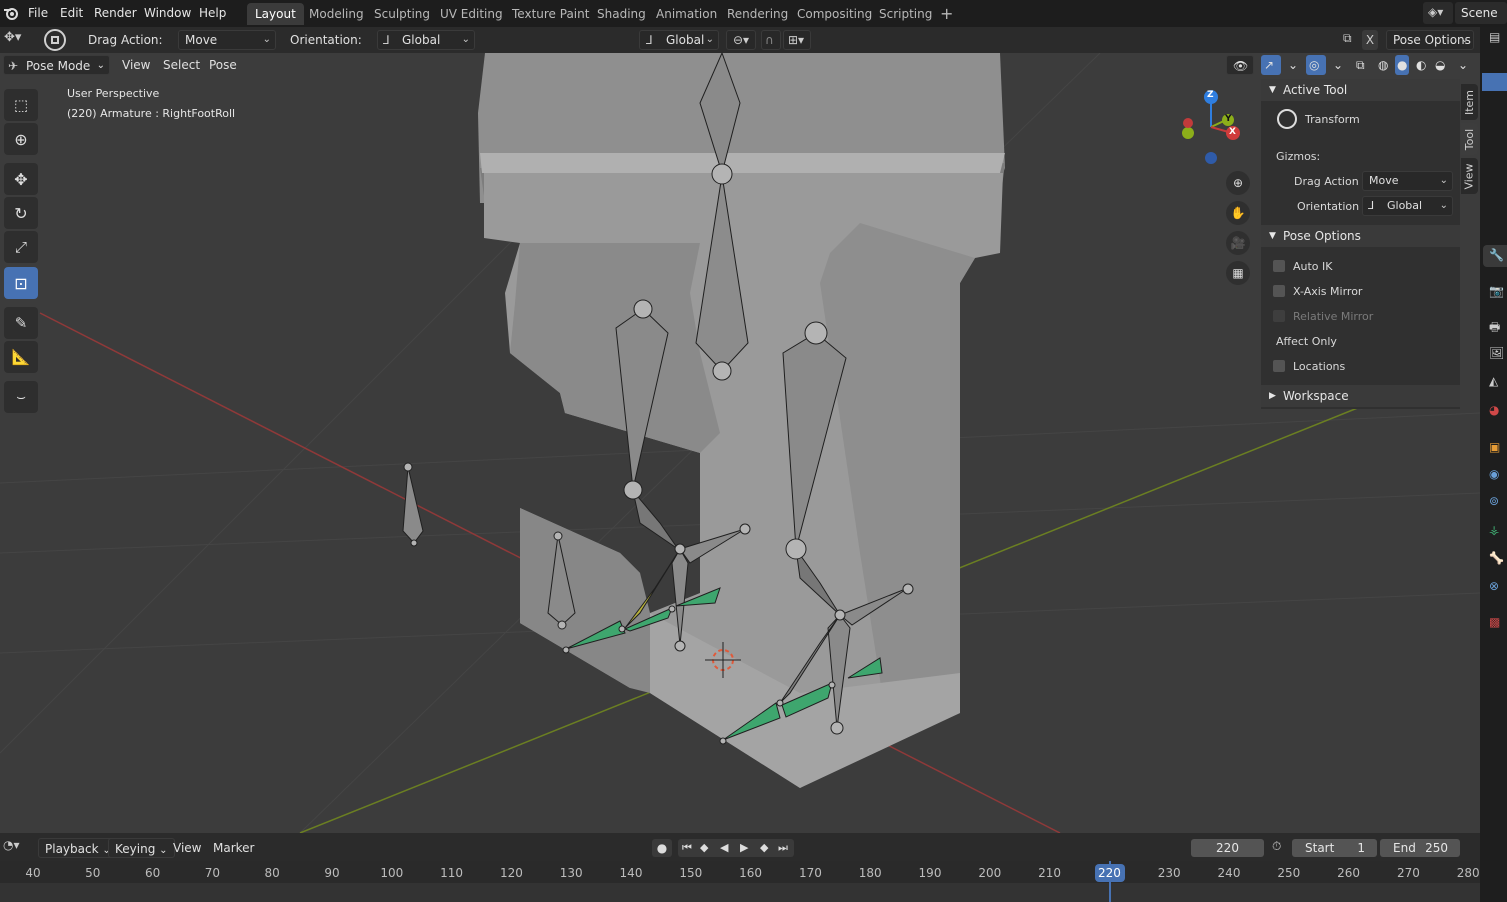 The height and width of the screenshot is (902, 1507). What do you see at coordinates (1383, 65) in the screenshot?
I see `wireframe-shading-button: ◍` at bounding box center [1383, 65].